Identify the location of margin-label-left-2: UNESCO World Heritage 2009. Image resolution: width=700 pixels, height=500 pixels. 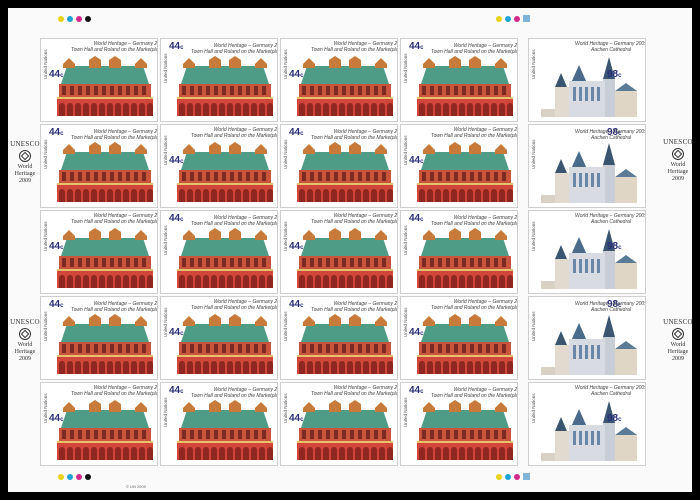
(25, 340).